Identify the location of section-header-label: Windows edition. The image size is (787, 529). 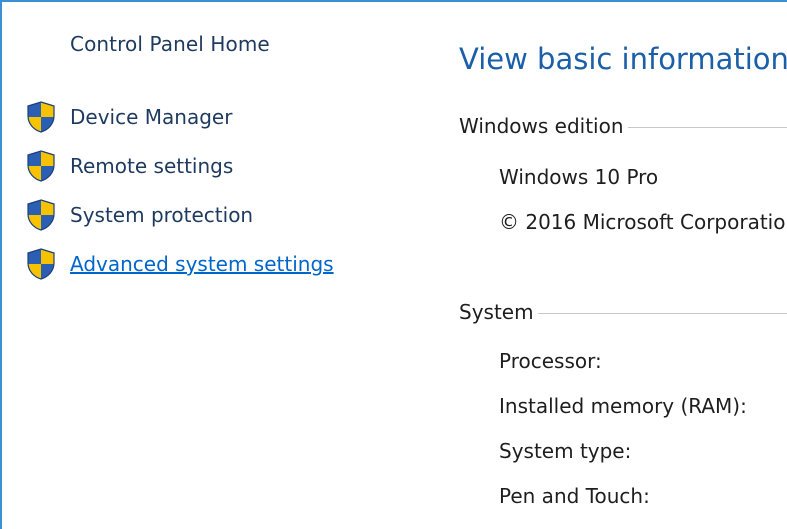
(541, 126).